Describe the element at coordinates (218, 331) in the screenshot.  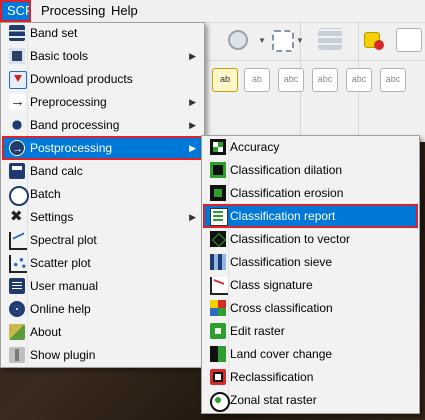
I see `edit-raster-icon` at that location.